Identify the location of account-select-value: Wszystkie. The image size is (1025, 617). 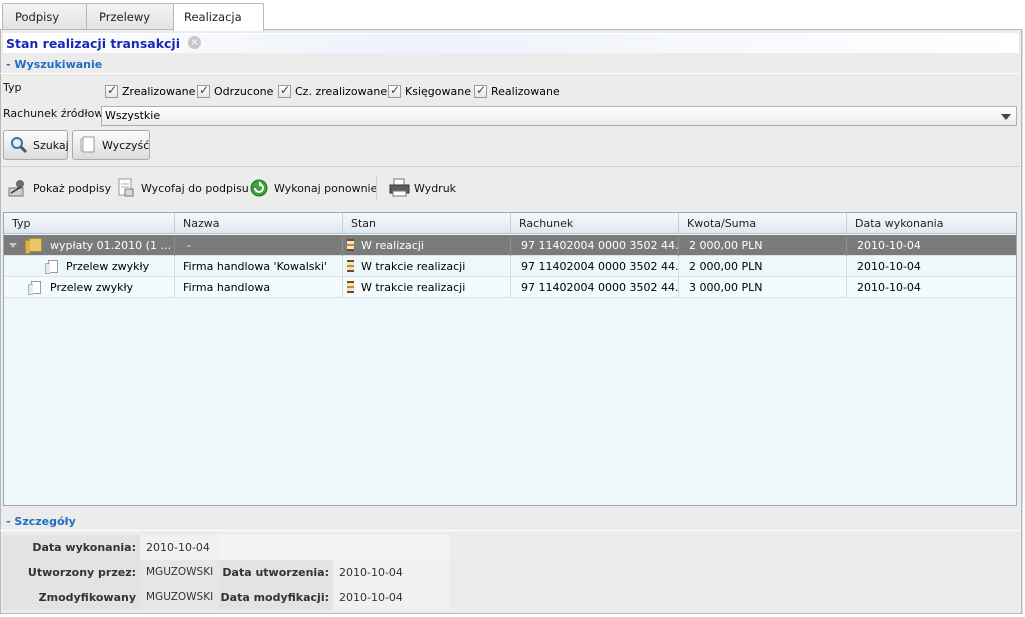
(133, 115).